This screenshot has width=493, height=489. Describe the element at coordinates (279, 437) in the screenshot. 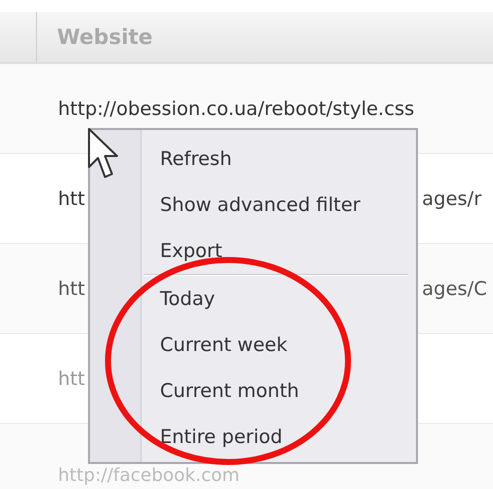

I see `menu-item: Entire period` at that location.